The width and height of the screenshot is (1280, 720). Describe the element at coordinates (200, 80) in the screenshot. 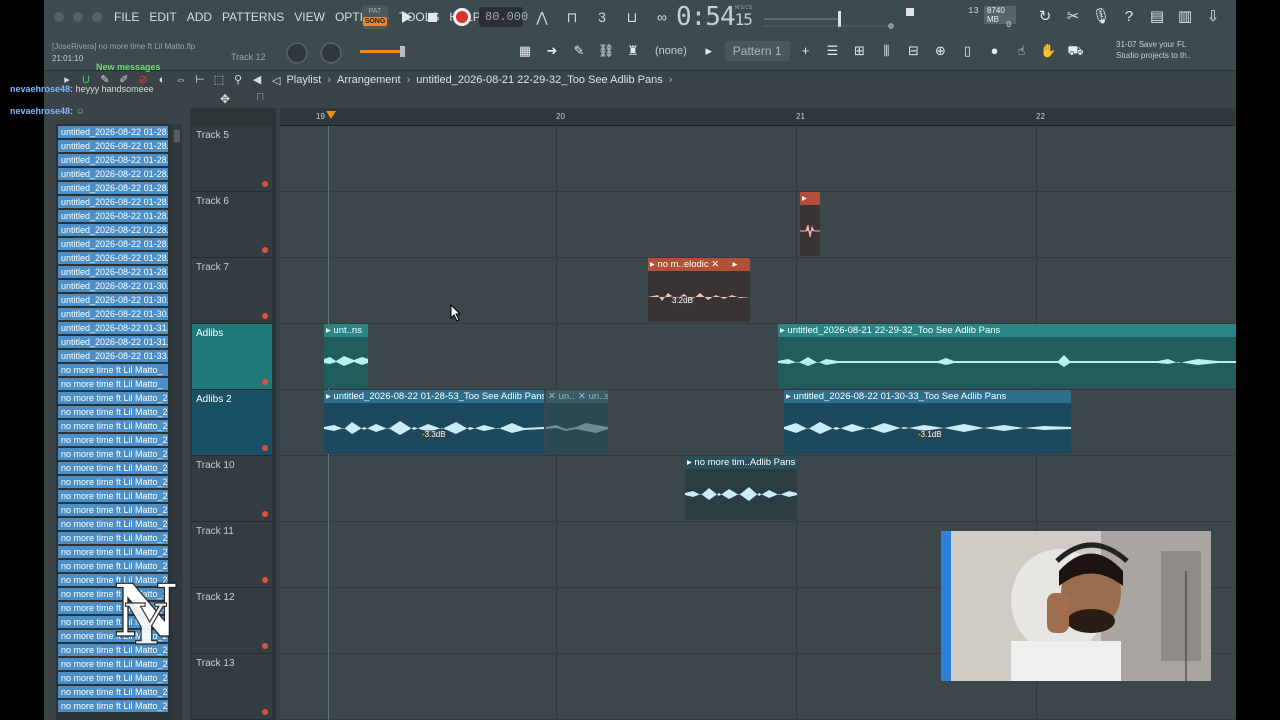

I see `slice-icon: ⊢` at that location.